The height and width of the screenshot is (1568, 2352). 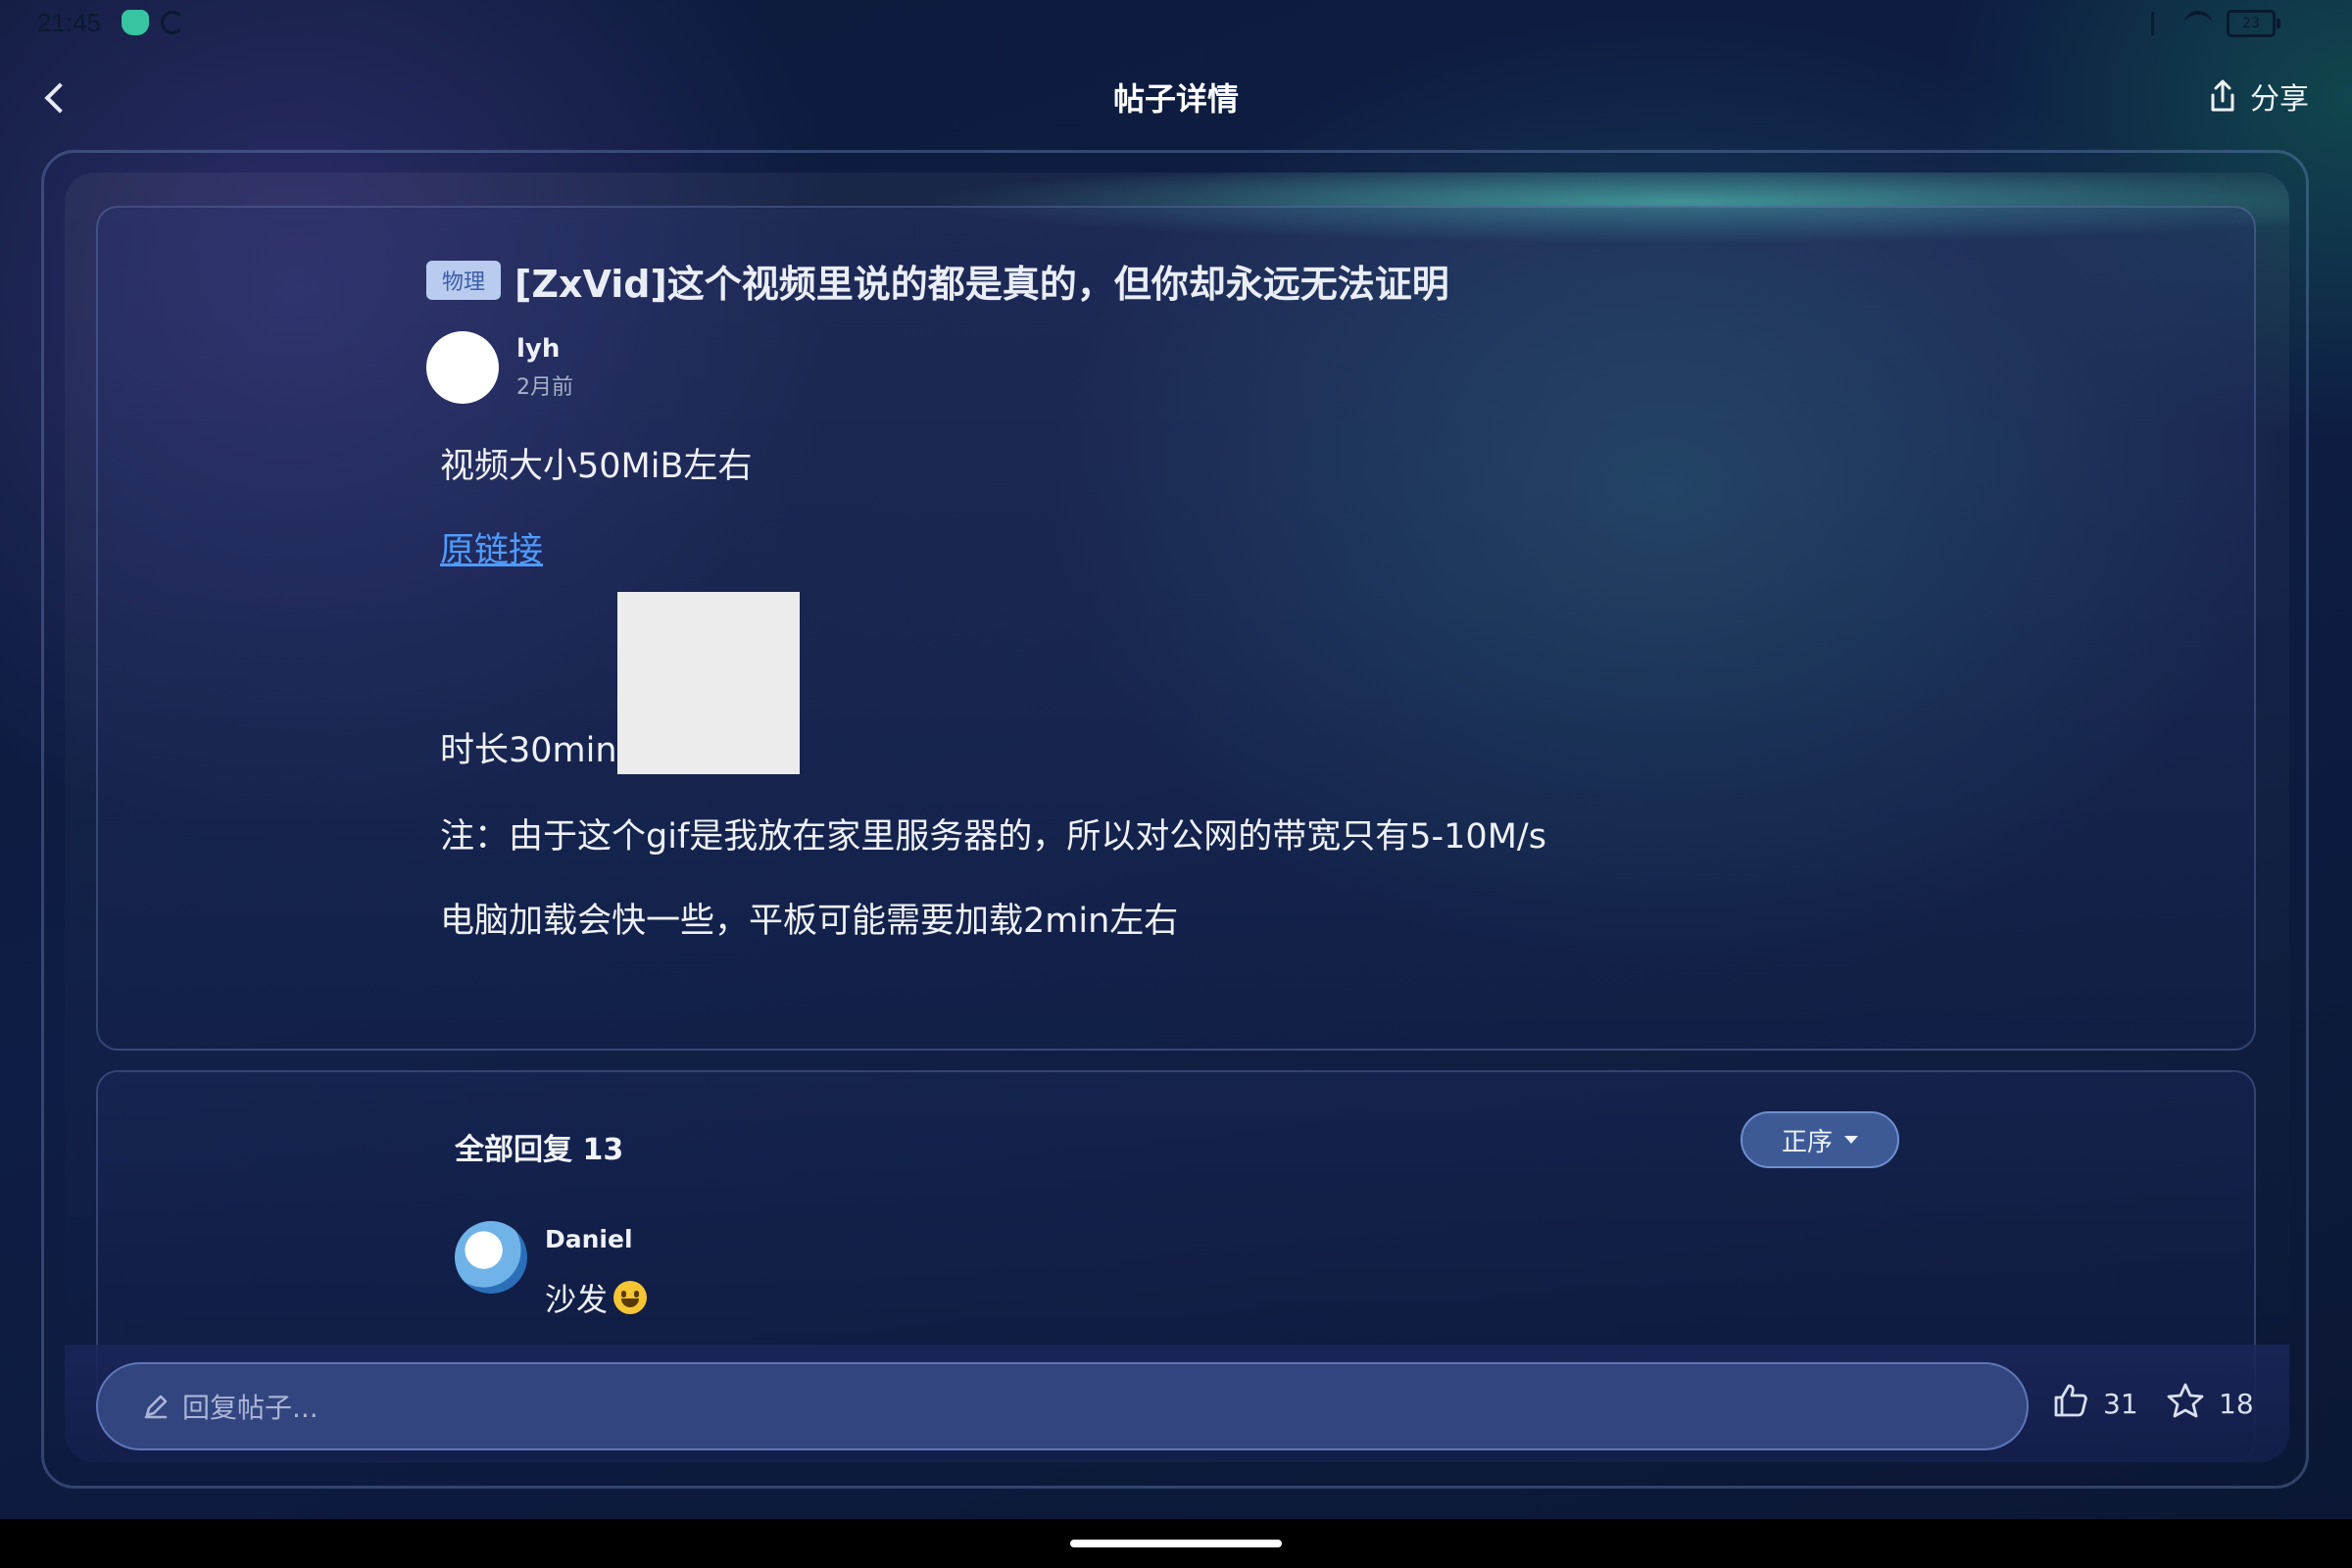 I want to click on post-title-row: 物理 [ZxVid]这个视频里说的都是真的，但你却永远无法证明, so click(x=1210, y=281).